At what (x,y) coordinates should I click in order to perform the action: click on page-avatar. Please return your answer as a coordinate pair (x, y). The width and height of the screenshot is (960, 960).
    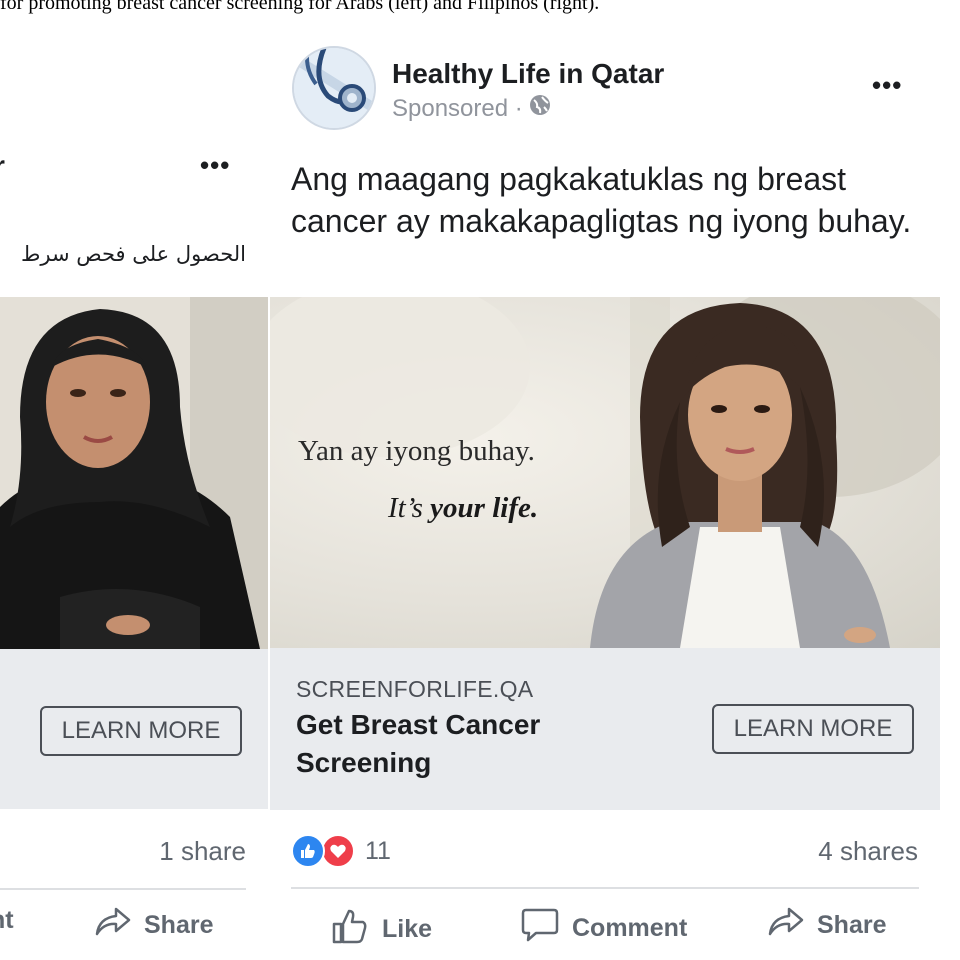
    Looking at the image, I should click on (334, 88).